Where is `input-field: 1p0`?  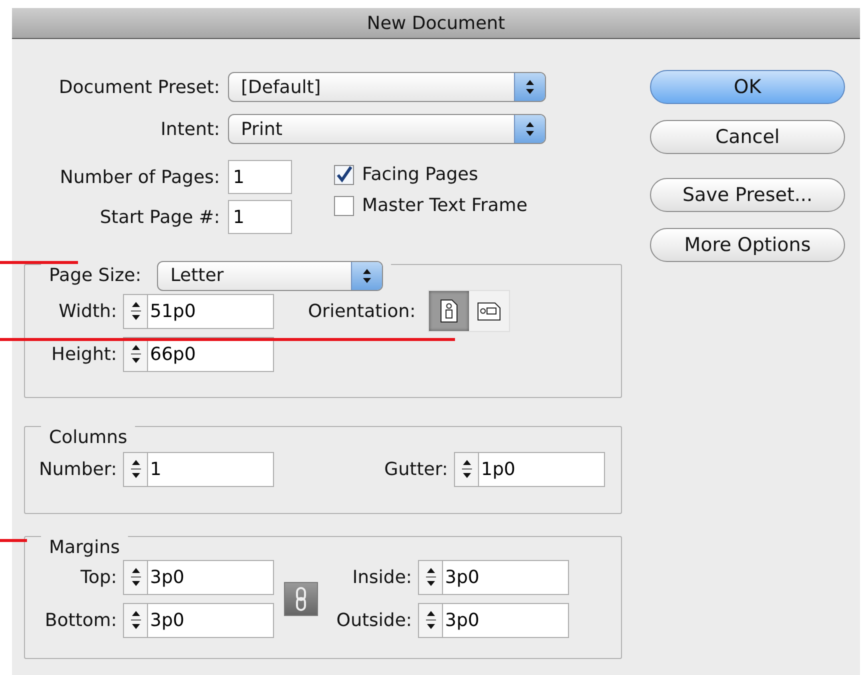 input-field: 1p0 is located at coordinates (541, 469).